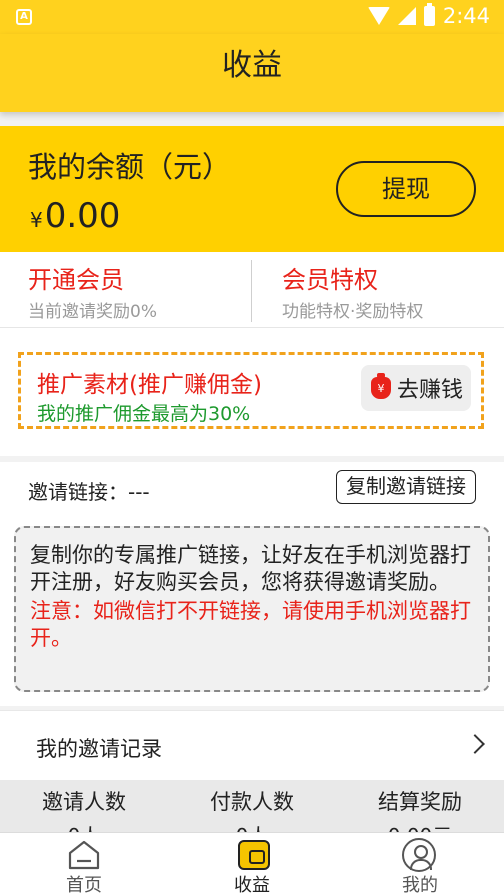 This screenshot has height=896, width=504. What do you see at coordinates (406, 487) in the screenshot?
I see `copy-invite-link-button: 复制邀请链接` at bounding box center [406, 487].